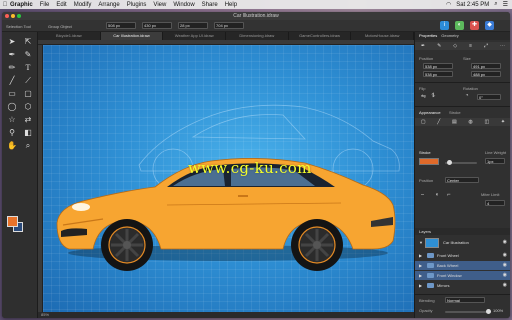 This screenshot has height=320, width=512. Describe the element at coordinates (486, 46) in the screenshot. I see `transform-option-icon: ⤢` at that location.